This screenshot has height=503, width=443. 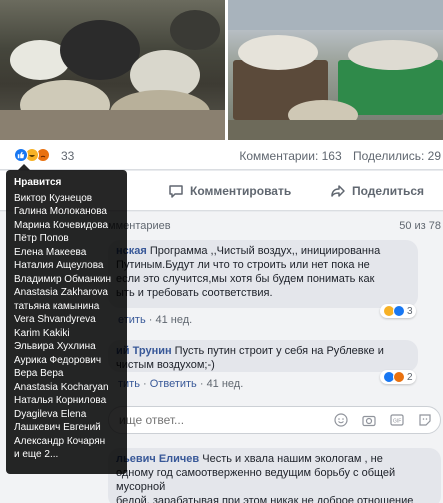 What do you see at coordinates (55, 346) in the screenshot?
I see `liker-name: Эльвира Хухлина` at bounding box center [55, 346].